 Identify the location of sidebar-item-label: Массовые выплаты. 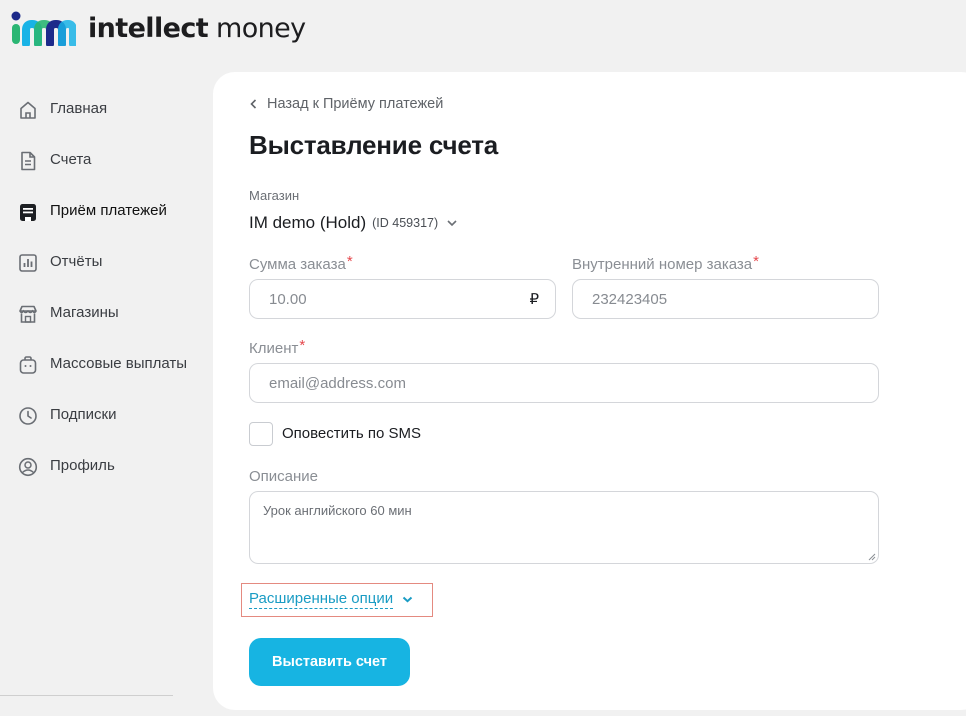
(119, 363).